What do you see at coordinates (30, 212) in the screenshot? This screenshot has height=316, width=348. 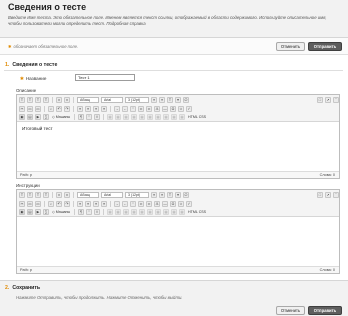 I see `insert-file-icon: ▤` at bounding box center [30, 212].